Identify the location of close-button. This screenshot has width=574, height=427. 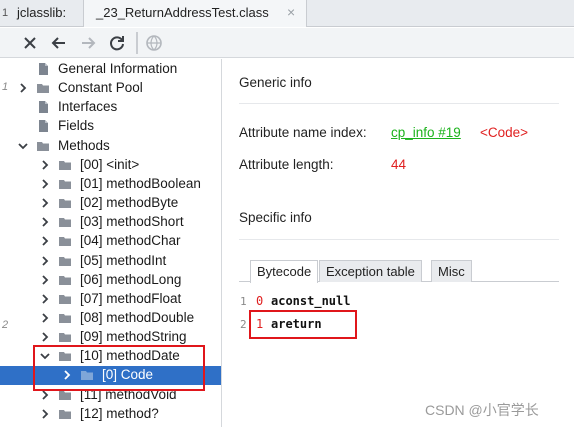
(30, 43).